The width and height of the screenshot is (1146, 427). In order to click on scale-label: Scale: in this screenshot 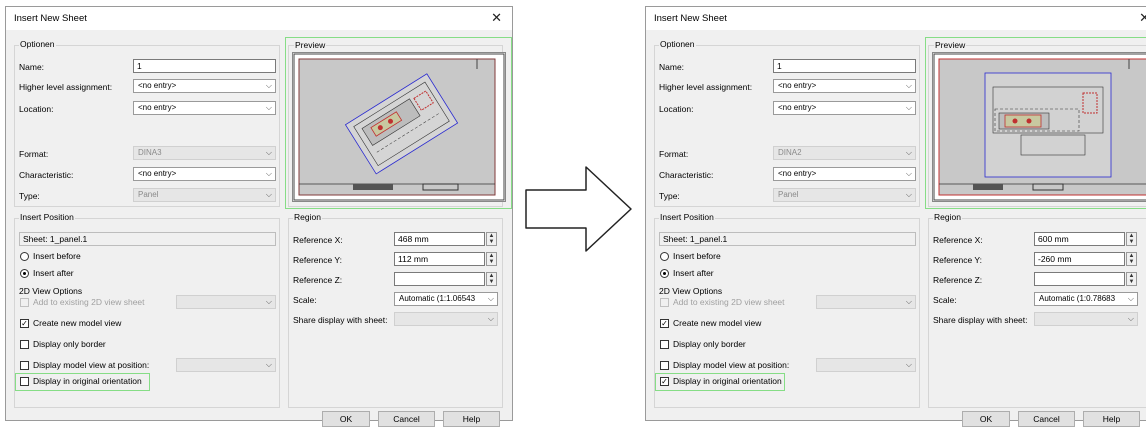, I will do `click(945, 300)`.